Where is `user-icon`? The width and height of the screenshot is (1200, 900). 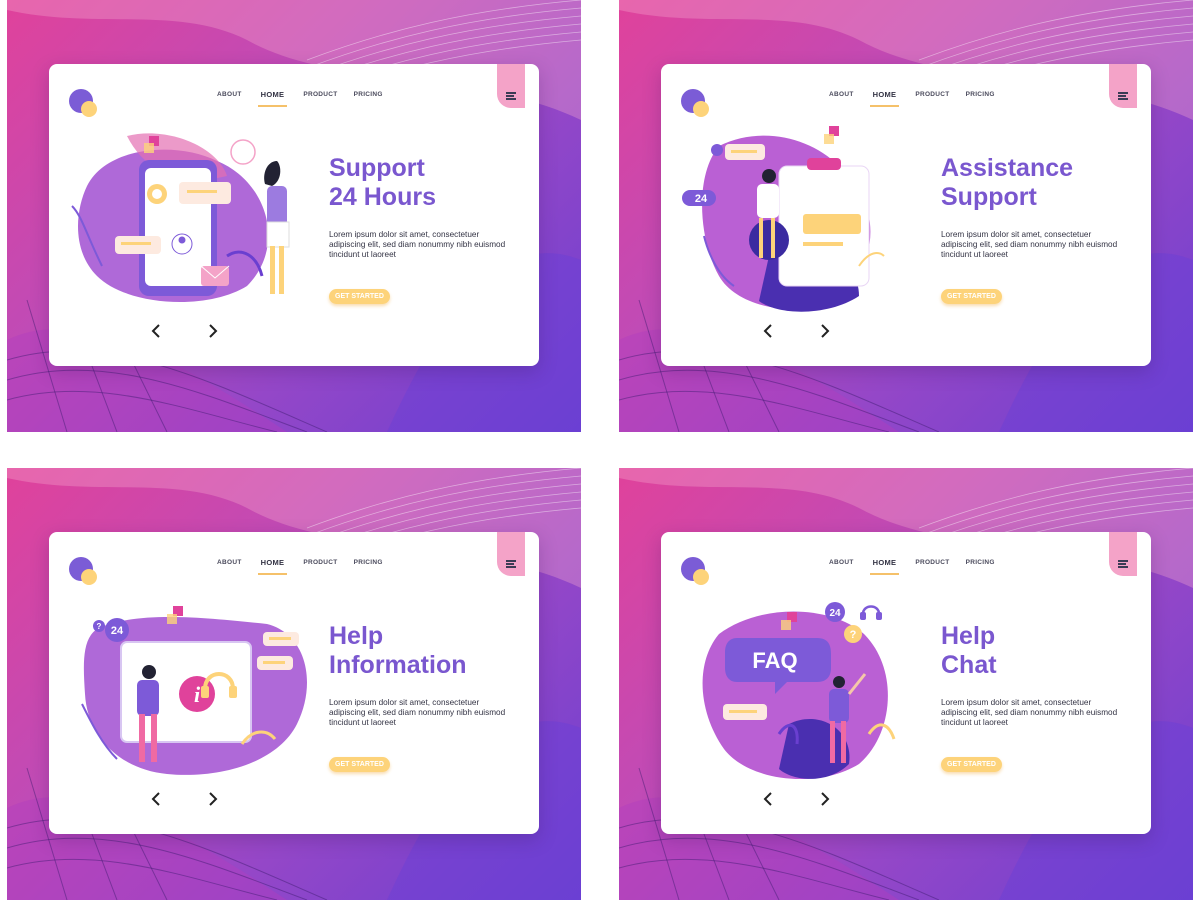 user-icon is located at coordinates (182, 244).